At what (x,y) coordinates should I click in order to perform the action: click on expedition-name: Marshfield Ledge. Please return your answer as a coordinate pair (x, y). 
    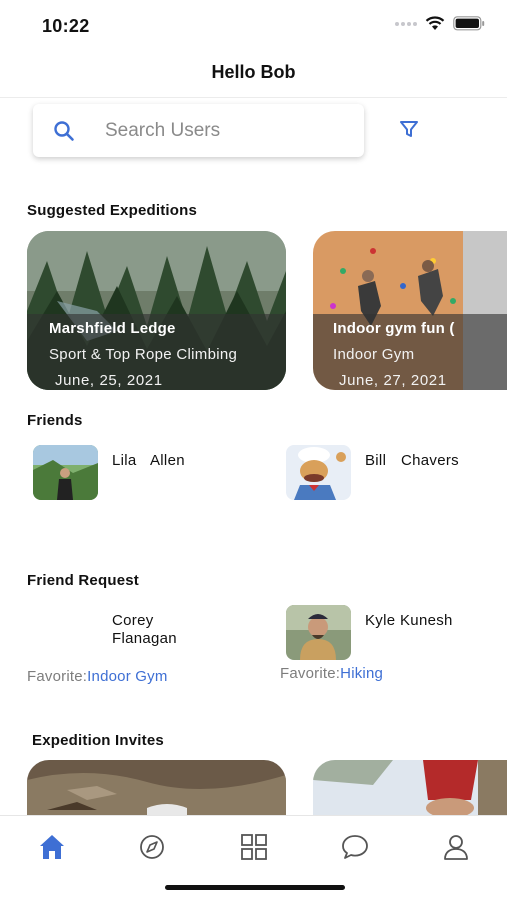
    Looking at the image, I should click on (112, 328).